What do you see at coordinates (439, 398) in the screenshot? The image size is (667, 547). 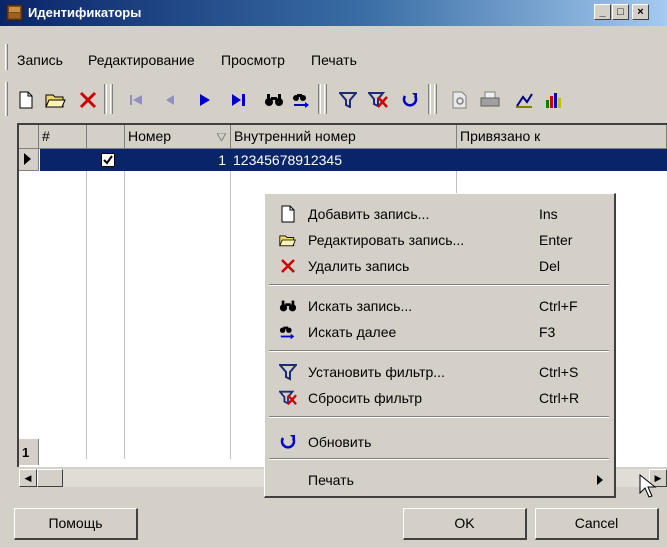 I see `menu-item-clear-filter: Сбросить фильтр Ctrl+R` at bounding box center [439, 398].